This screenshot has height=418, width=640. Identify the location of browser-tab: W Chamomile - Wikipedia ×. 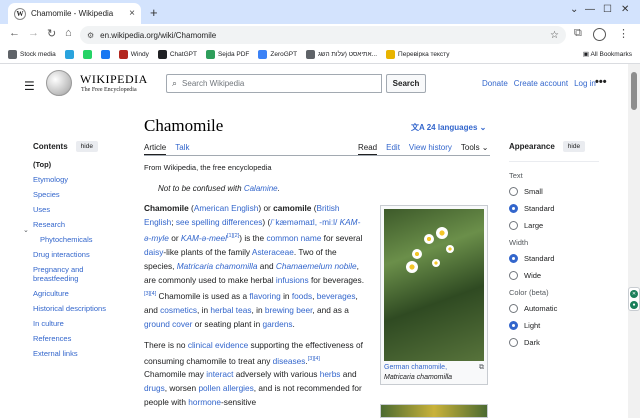
(74, 13).